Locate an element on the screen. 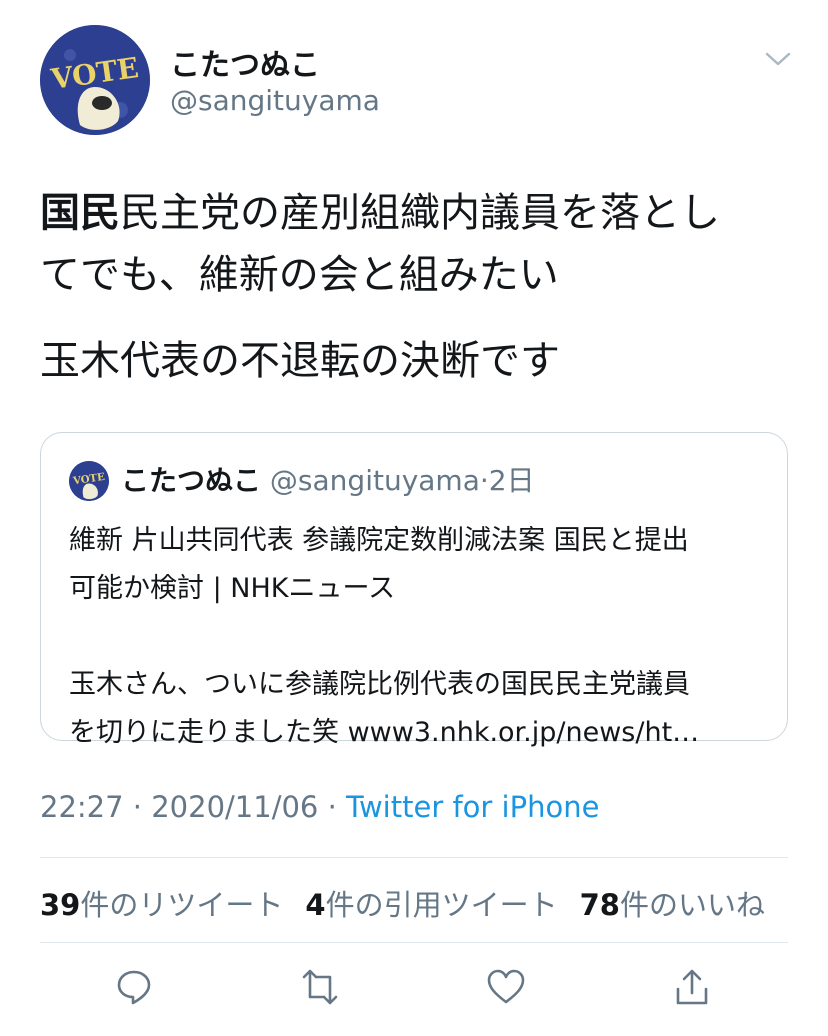  retweets-stat: 39件のリツイート is located at coordinates (161, 903).